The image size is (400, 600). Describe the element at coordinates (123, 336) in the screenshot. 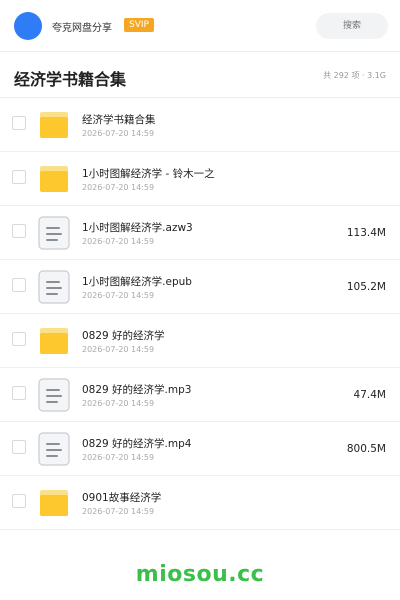

I see `file-name: 0829 好的经济学` at that location.